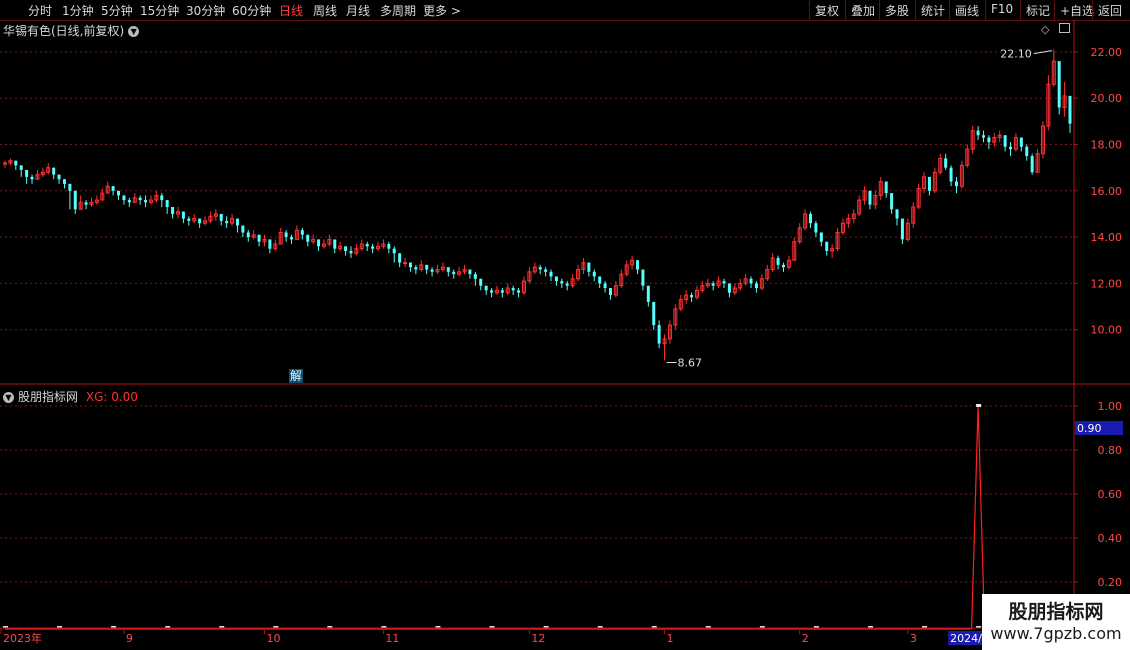 The image size is (1130, 650). What do you see at coordinates (71, 30) in the screenshot?
I see `main-chart-title: 华锡有色(日线,前复权) ▼` at bounding box center [71, 30].